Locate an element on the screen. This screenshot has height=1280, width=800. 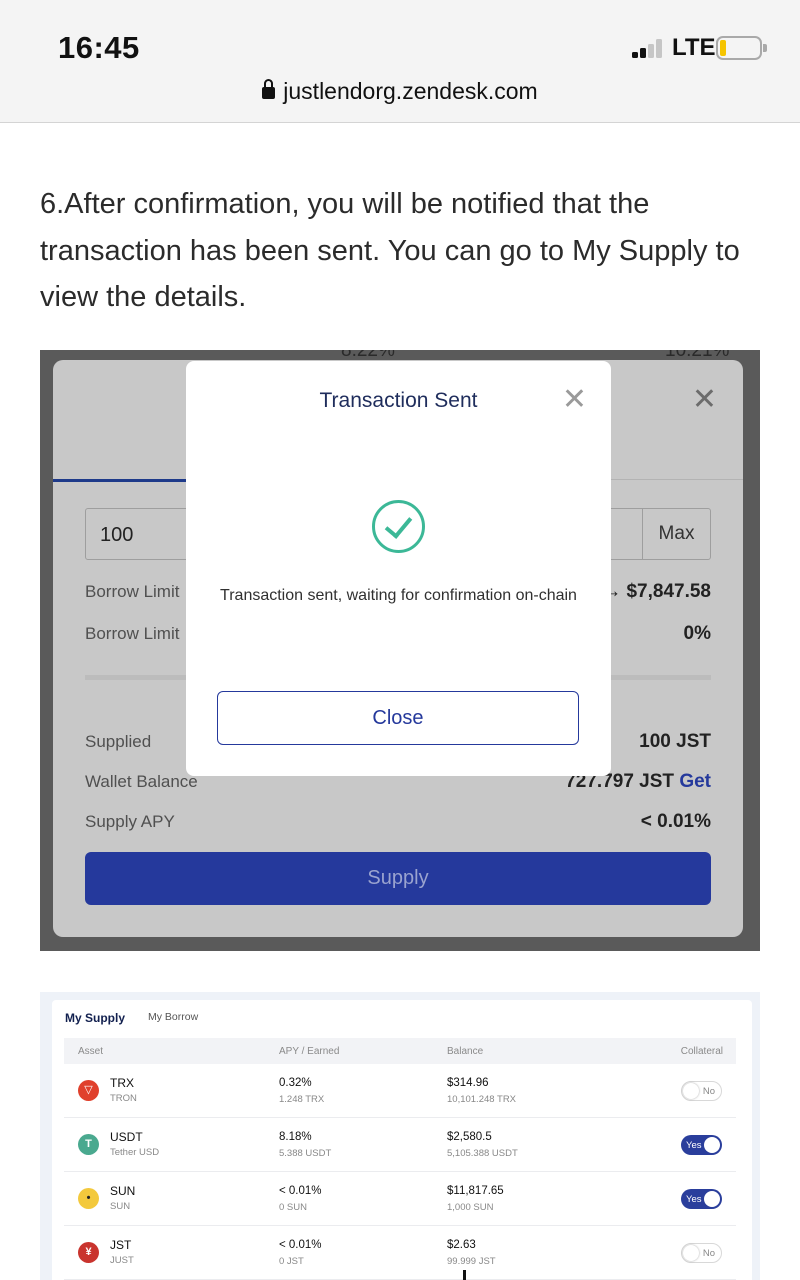
url-text: justlendorg.zendesk.com is located at coordinates (410, 91).